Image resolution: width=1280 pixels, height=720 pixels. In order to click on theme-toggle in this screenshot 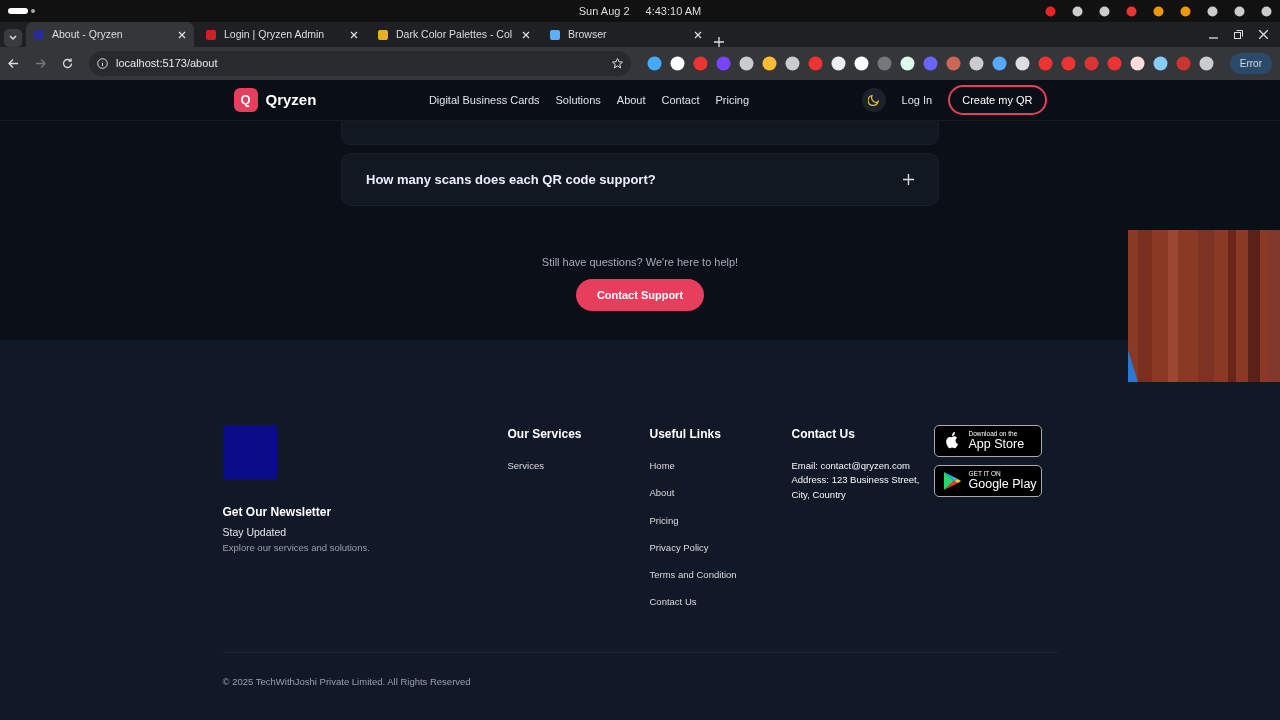, I will do `click(873, 100)`.